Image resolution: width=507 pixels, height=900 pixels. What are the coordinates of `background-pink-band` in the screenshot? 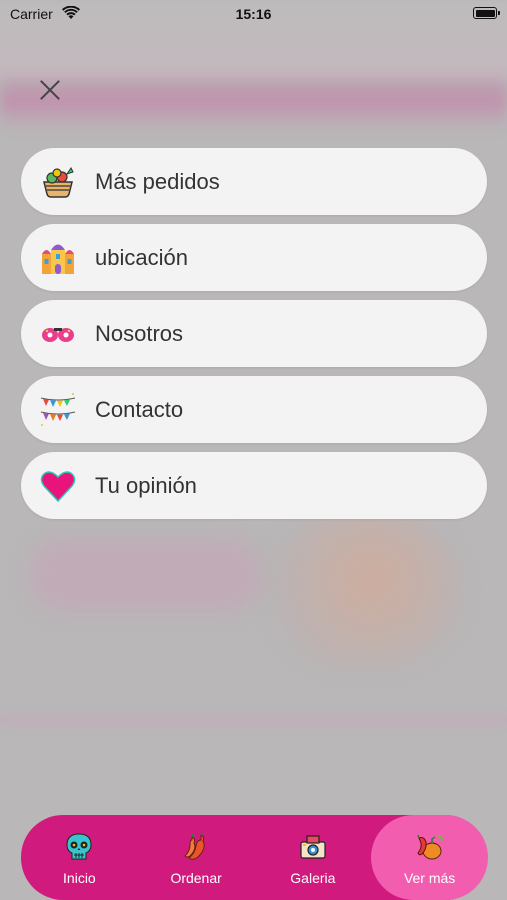 It's located at (253, 100).